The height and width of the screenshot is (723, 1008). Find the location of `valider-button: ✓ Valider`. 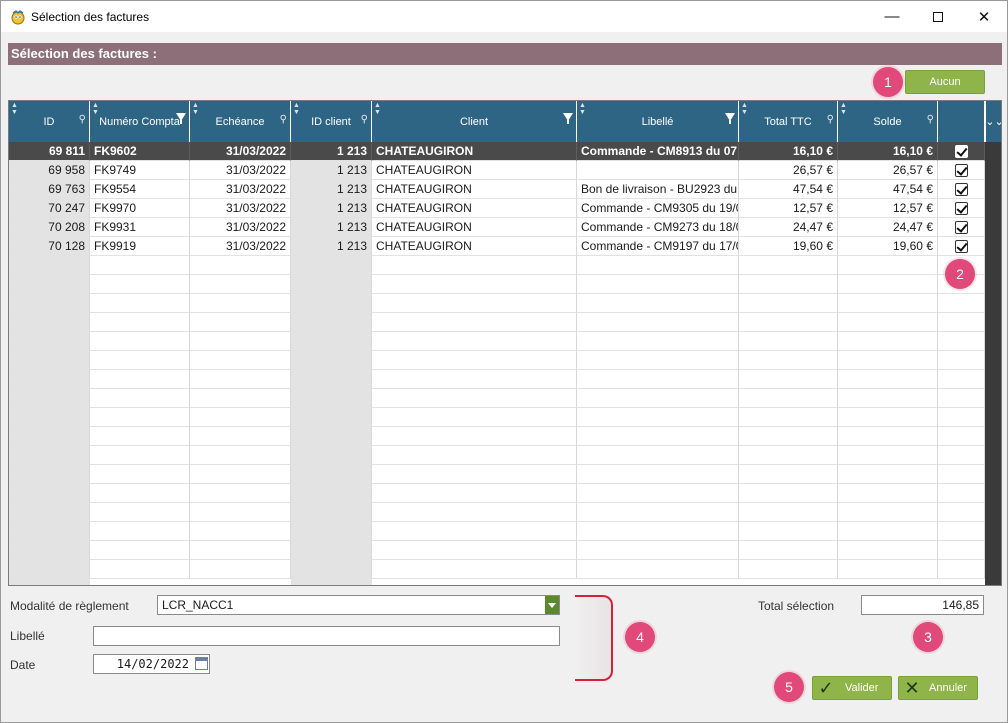

valider-button: ✓ Valider is located at coordinates (852, 688).